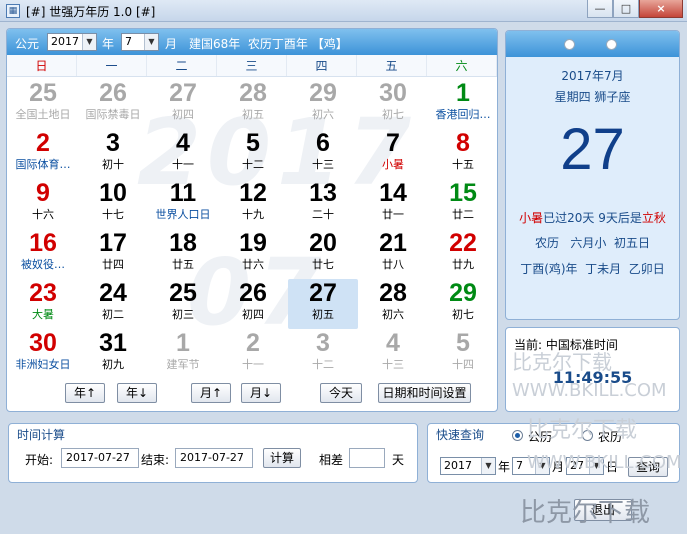 This screenshot has width=687, height=534. What do you see at coordinates (43, 204) in the screenshot?
I see `day-cell: 9 十六` at bounding box center [43, 204].